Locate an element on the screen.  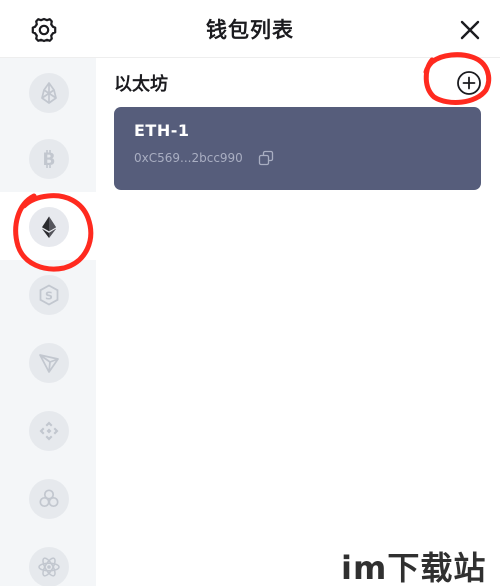
header-bar: 钱包列表 is located at coordinates (250, 29).